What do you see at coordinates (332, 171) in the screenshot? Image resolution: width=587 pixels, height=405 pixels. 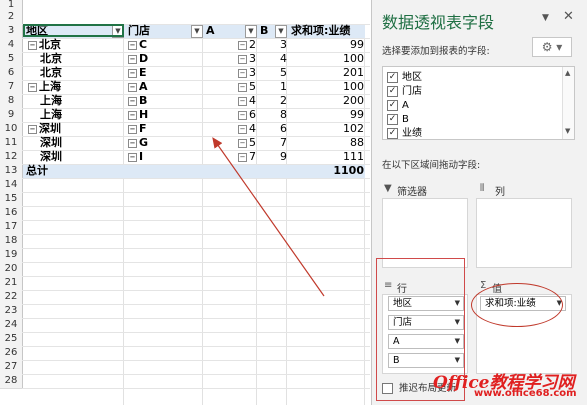 I see `total-value: 1100` at bounding box center [332, 171].